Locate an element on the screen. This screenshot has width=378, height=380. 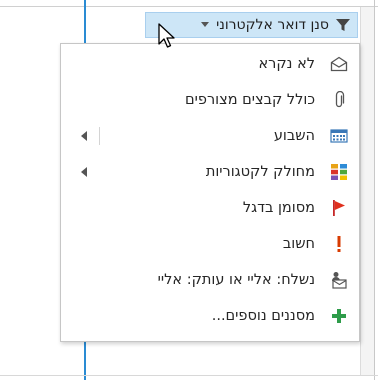
menu-item-label: מחולק לקטגוריות is located at coordinates (260, 172).